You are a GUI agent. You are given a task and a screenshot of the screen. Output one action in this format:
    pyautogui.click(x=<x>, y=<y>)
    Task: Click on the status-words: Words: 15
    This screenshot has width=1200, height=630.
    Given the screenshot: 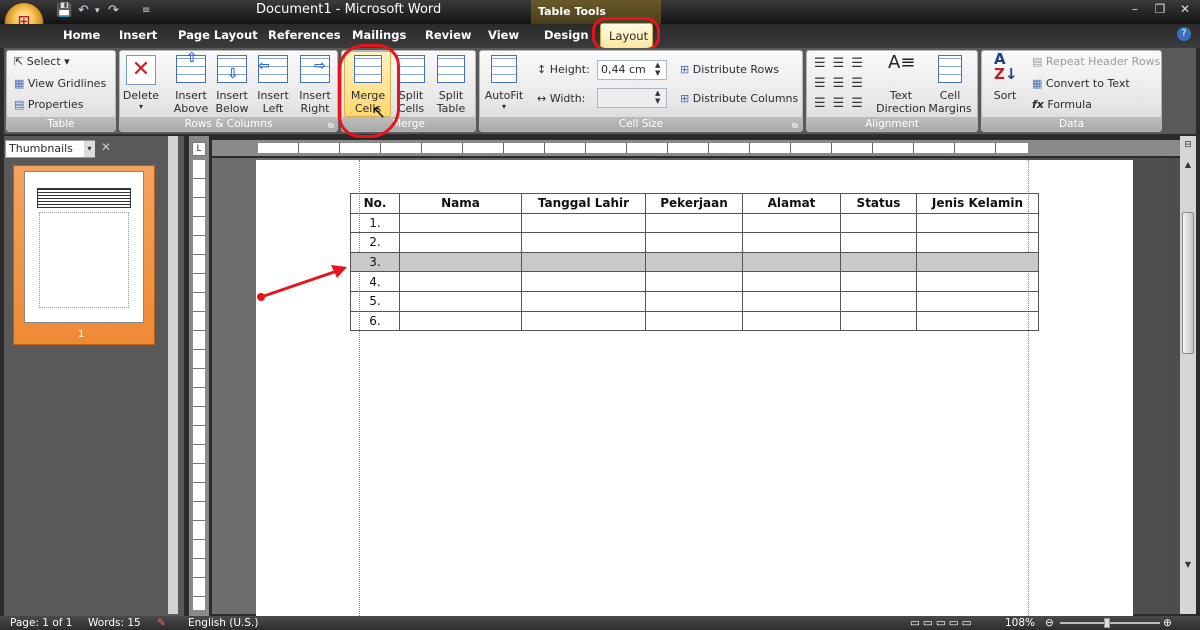 What is the action you would take?
    pyautogui.click(x=114, y=623)
    